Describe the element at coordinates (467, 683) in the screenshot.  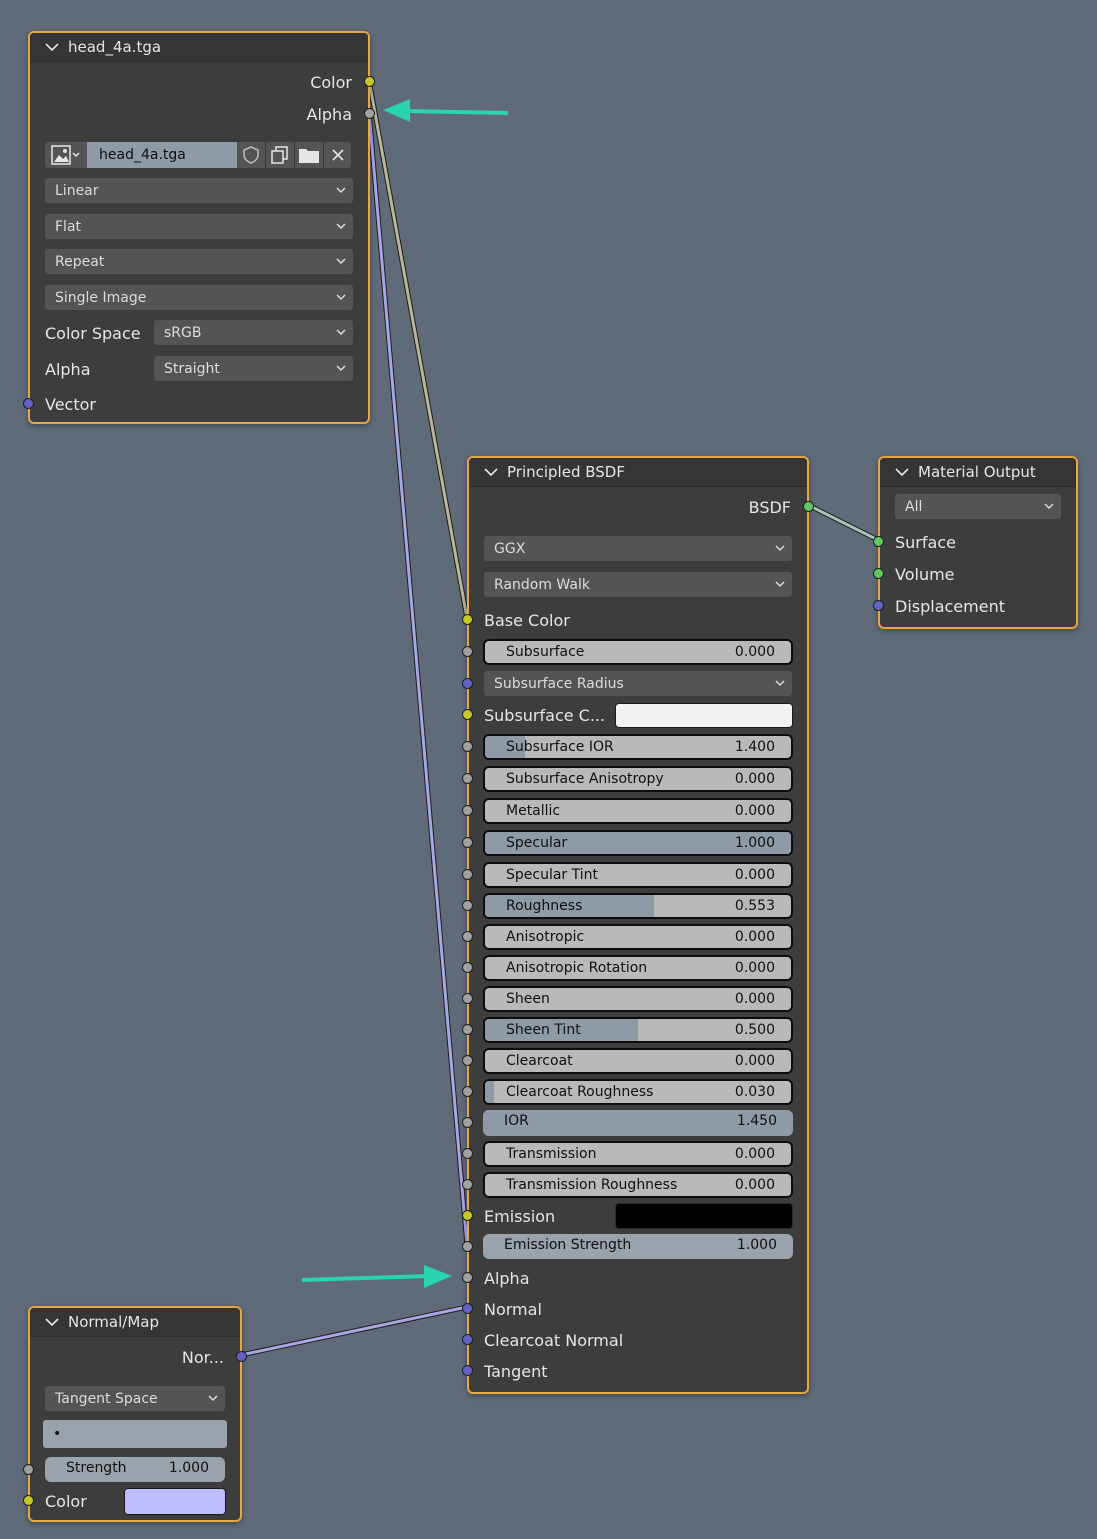
I see `input-subsurface-radius-socket` at that location.